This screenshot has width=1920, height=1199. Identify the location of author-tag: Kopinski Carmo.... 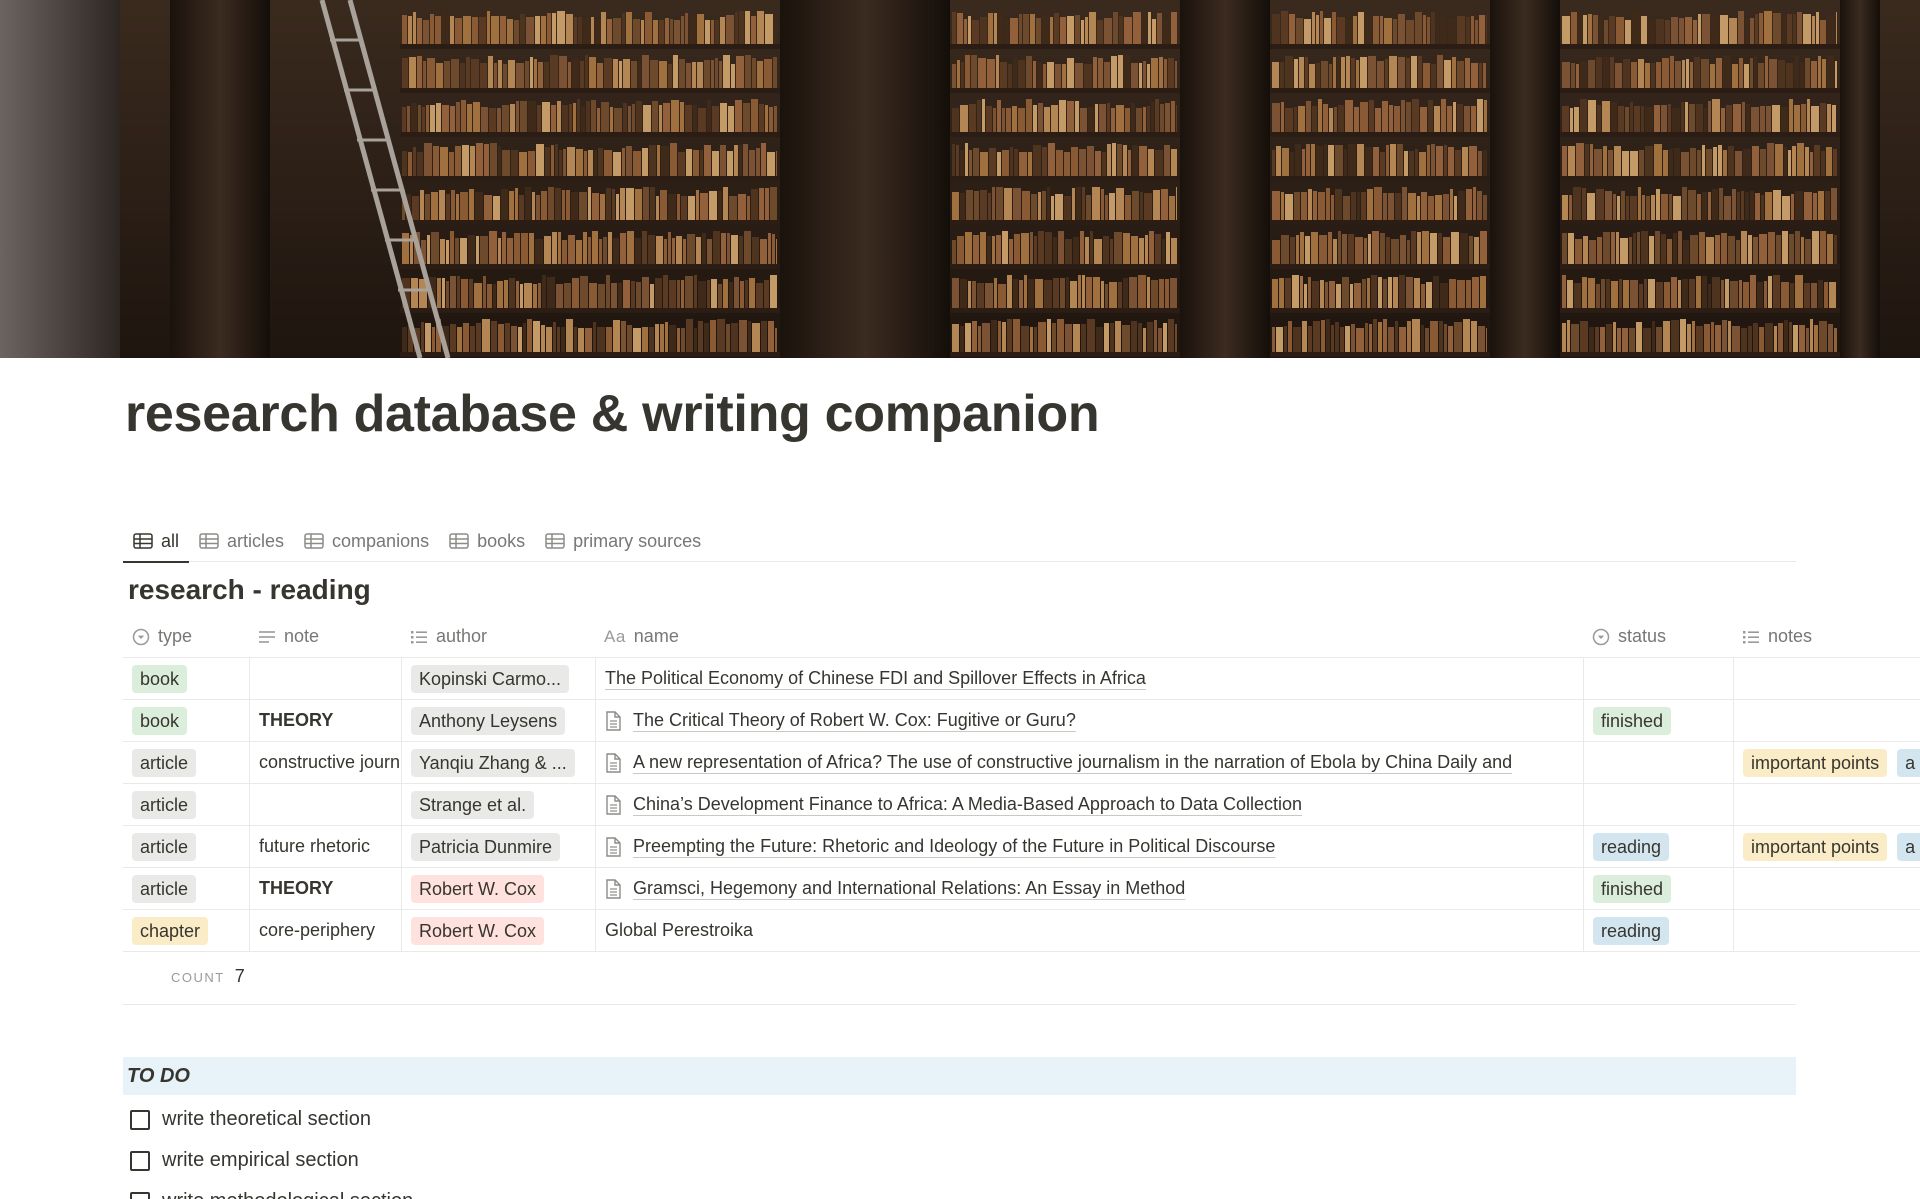
(490, 678).